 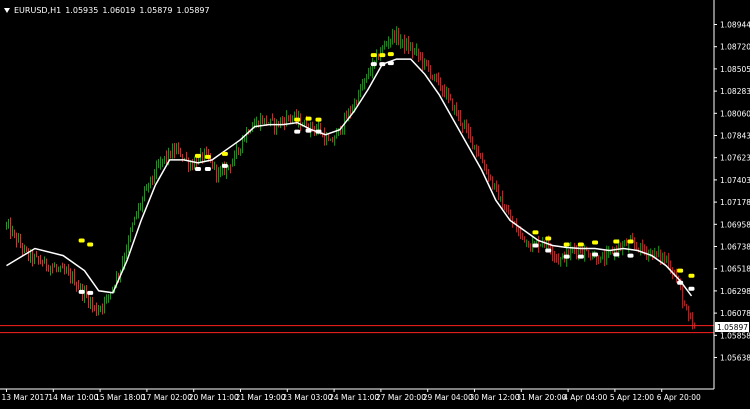 I want to click on x-tick-label: 29 Mar 04:00, so click(x=448, y=397).